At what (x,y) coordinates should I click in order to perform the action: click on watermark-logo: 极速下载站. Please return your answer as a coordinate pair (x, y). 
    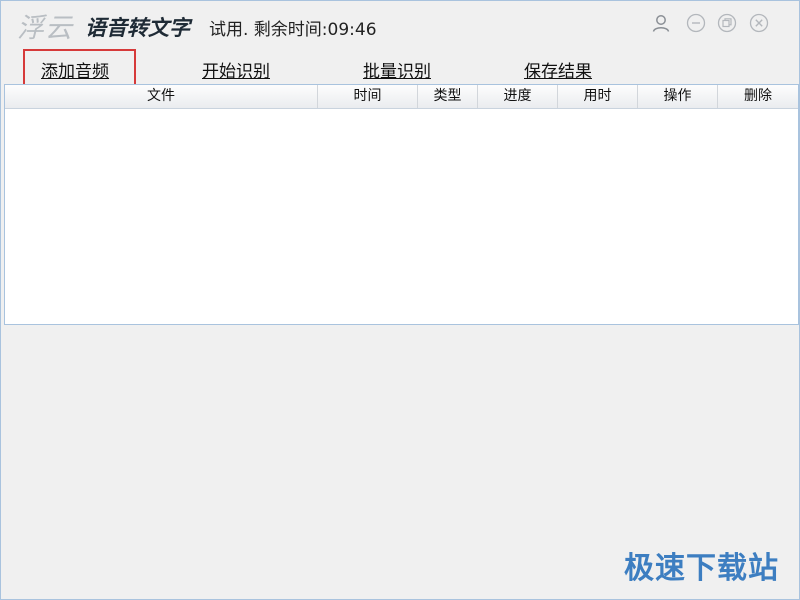
    Looking at the image, I should click on (701, 568).